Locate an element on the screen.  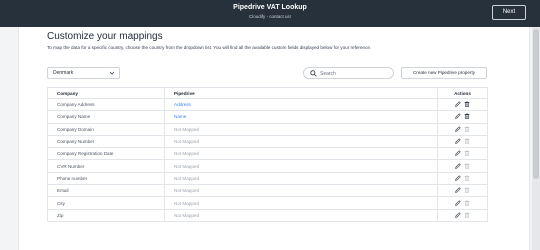
table-row: Phone number Not Mapped is located at coordinates (267, 178).